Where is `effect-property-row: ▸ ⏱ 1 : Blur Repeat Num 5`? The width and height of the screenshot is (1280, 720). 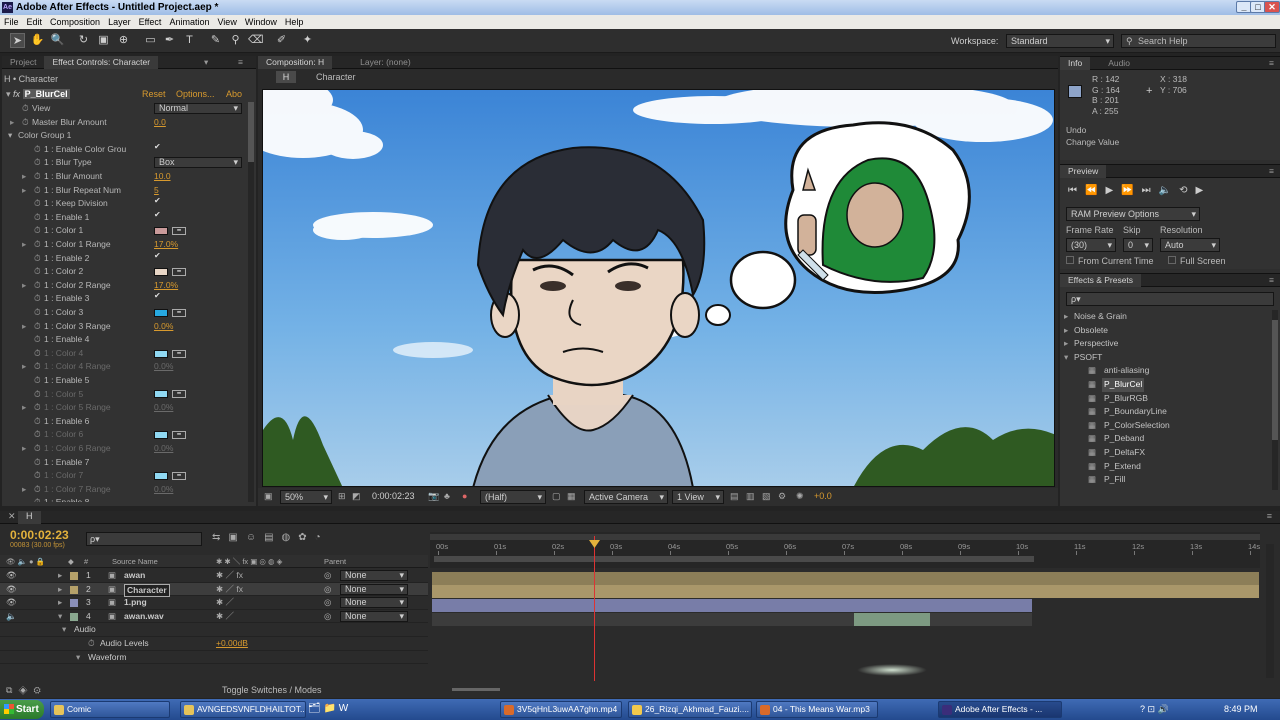
effect-property-row: ▸ ⏱ 1 : Blur Repeat Num 5 is located at coordinates (131, 191).